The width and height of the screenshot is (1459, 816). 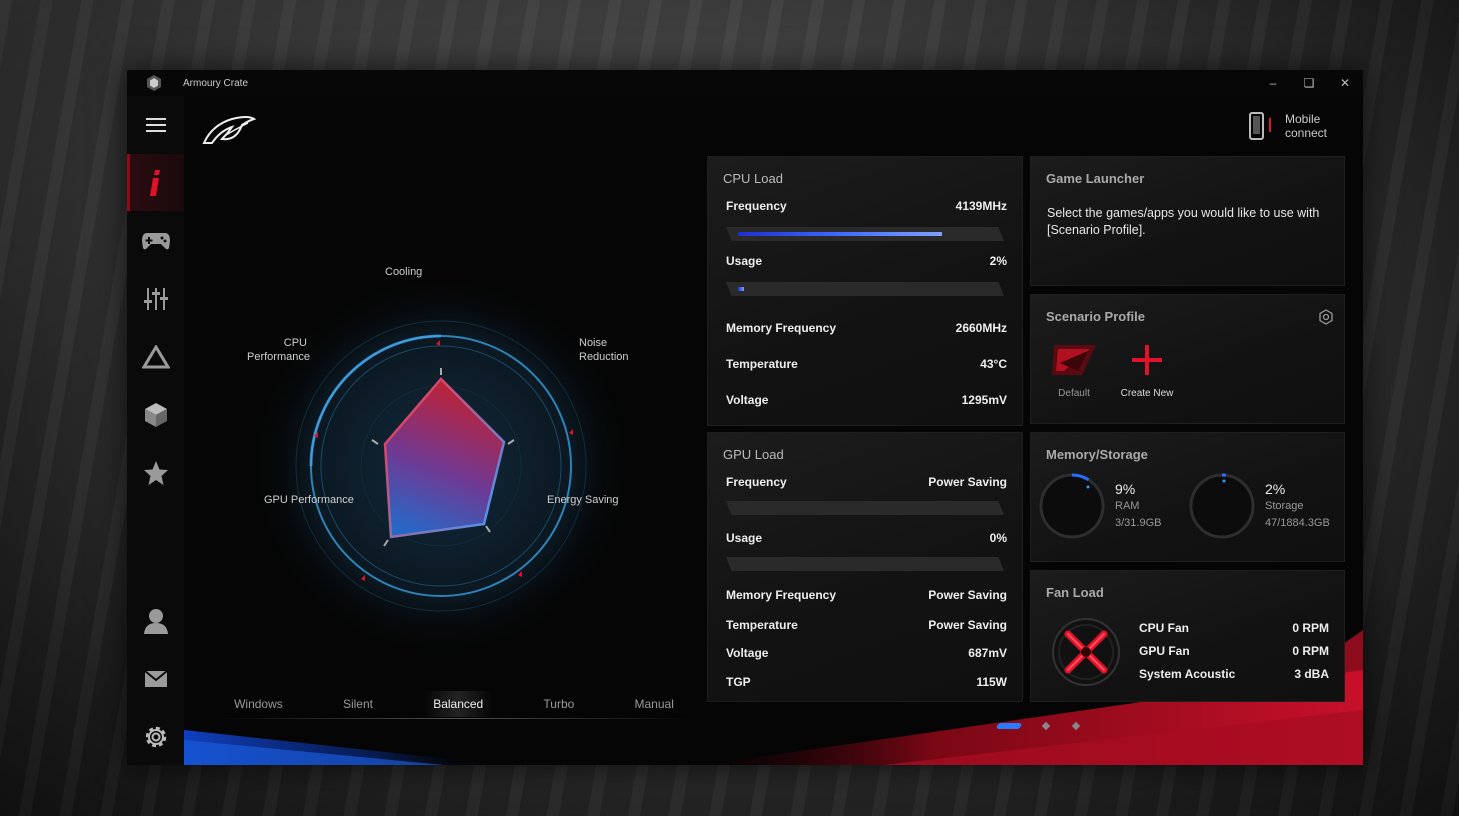 What do you see at coordinates (457, 718) in the screenshot?
I see `mode-divider` at bounding box center [457, 718].